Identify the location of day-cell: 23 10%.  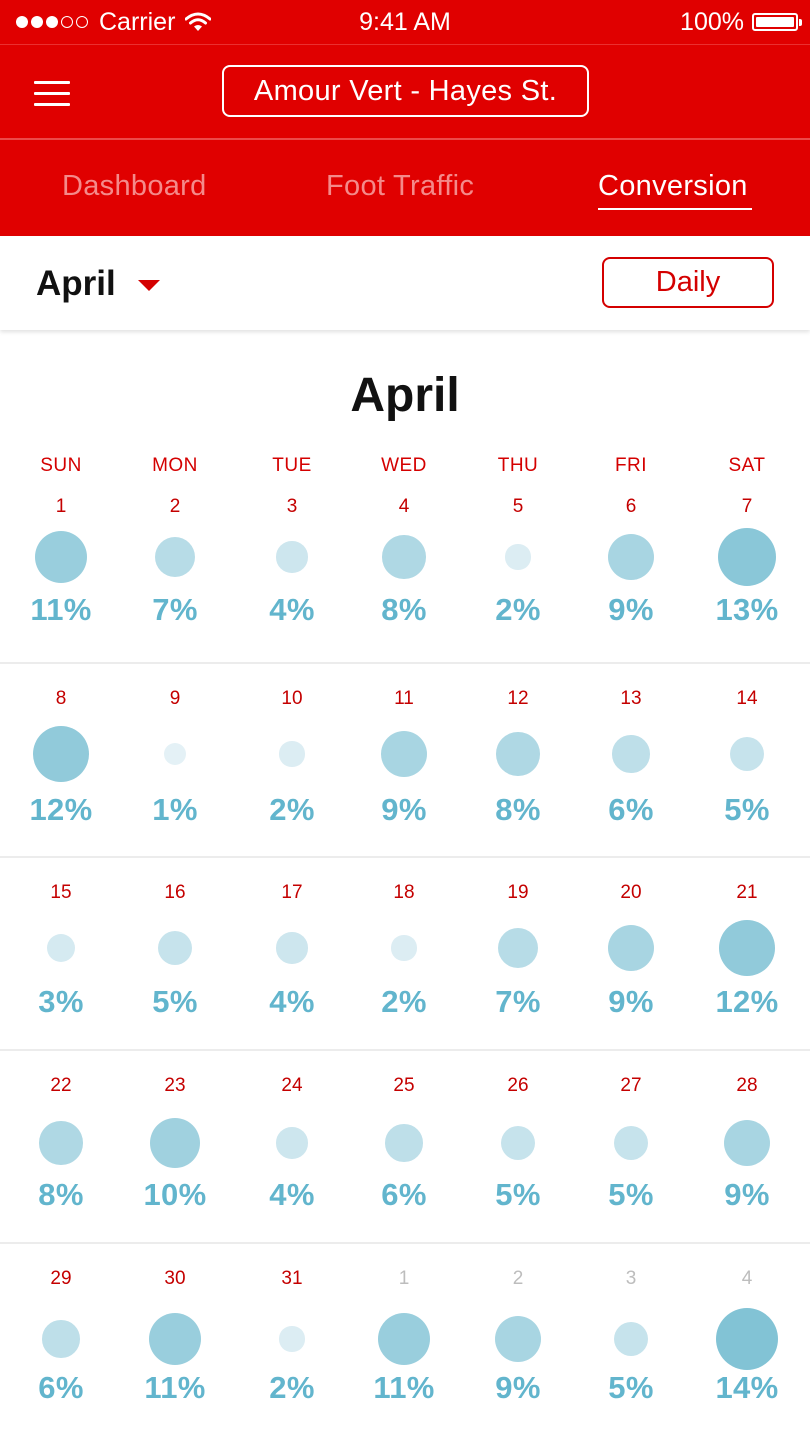
(175, 1146).